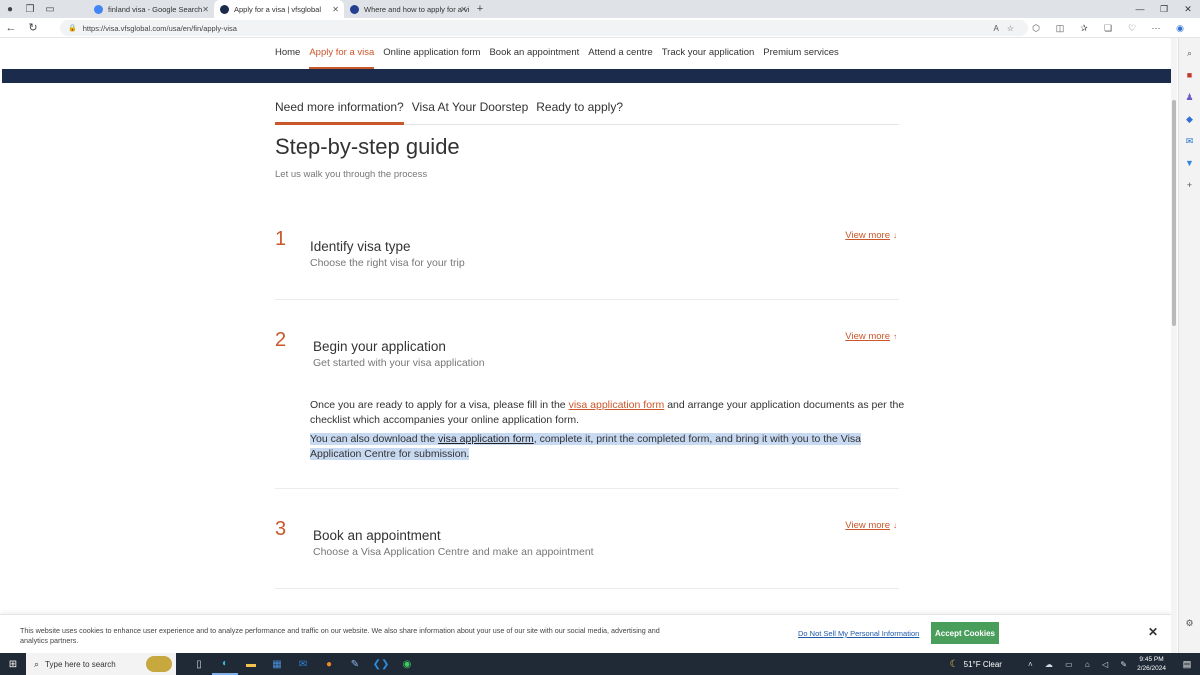  What do you see at coordinates (982, 664) in the screenshot?
I see `weather-text: 51°F Clear` at bounding box center [982, 664].